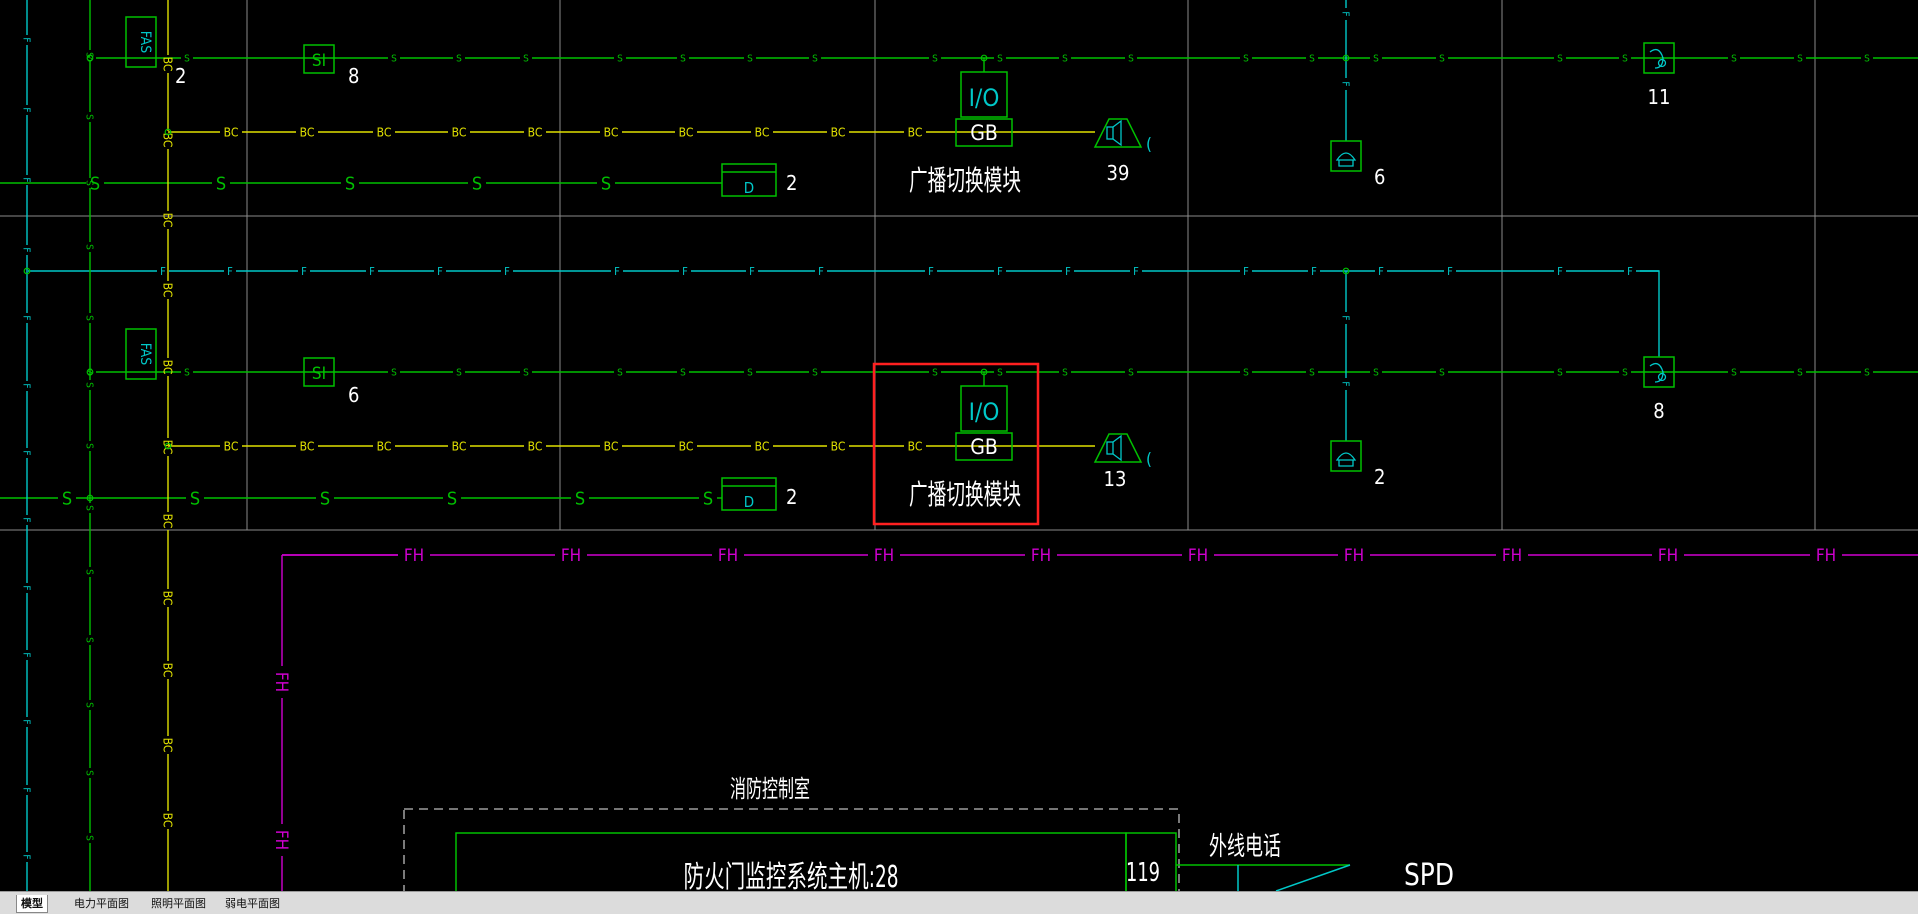 The height and width of the screenshot is (914, 1918). I want to click on io-label: I/O, so click(984, 98).